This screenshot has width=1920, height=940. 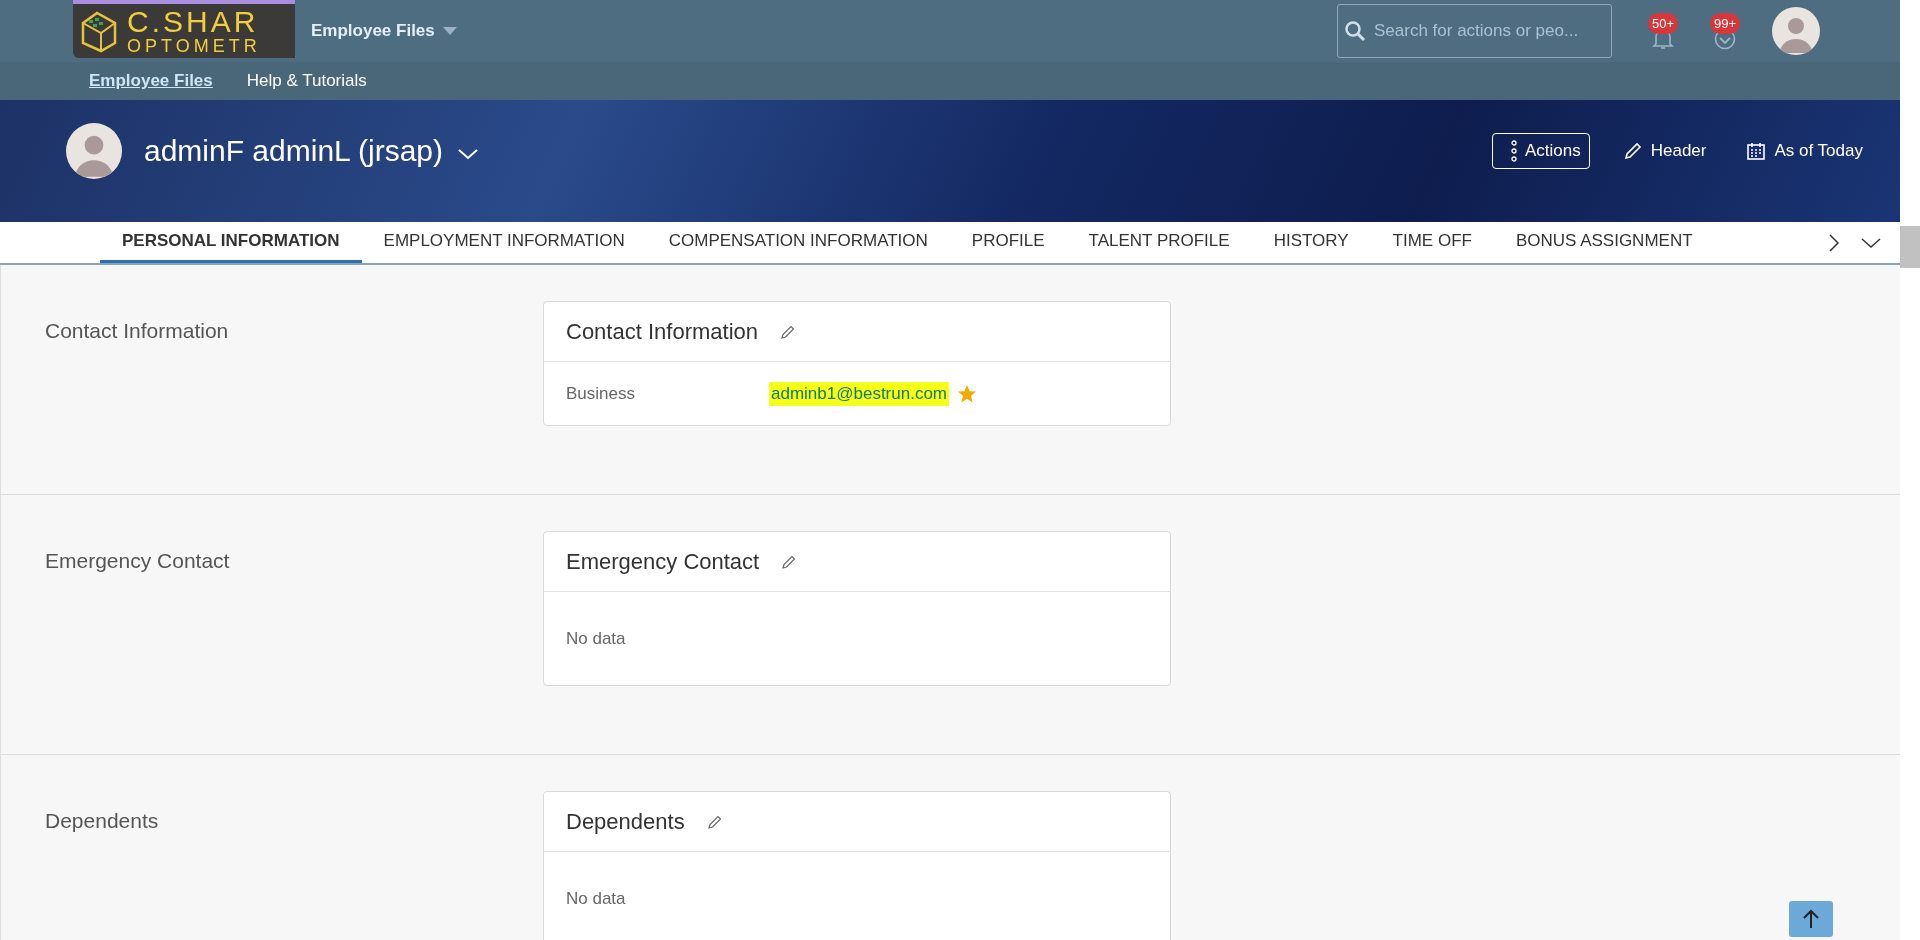 I want to click on approvals-button: 99+, so click(x=1725, y=31).